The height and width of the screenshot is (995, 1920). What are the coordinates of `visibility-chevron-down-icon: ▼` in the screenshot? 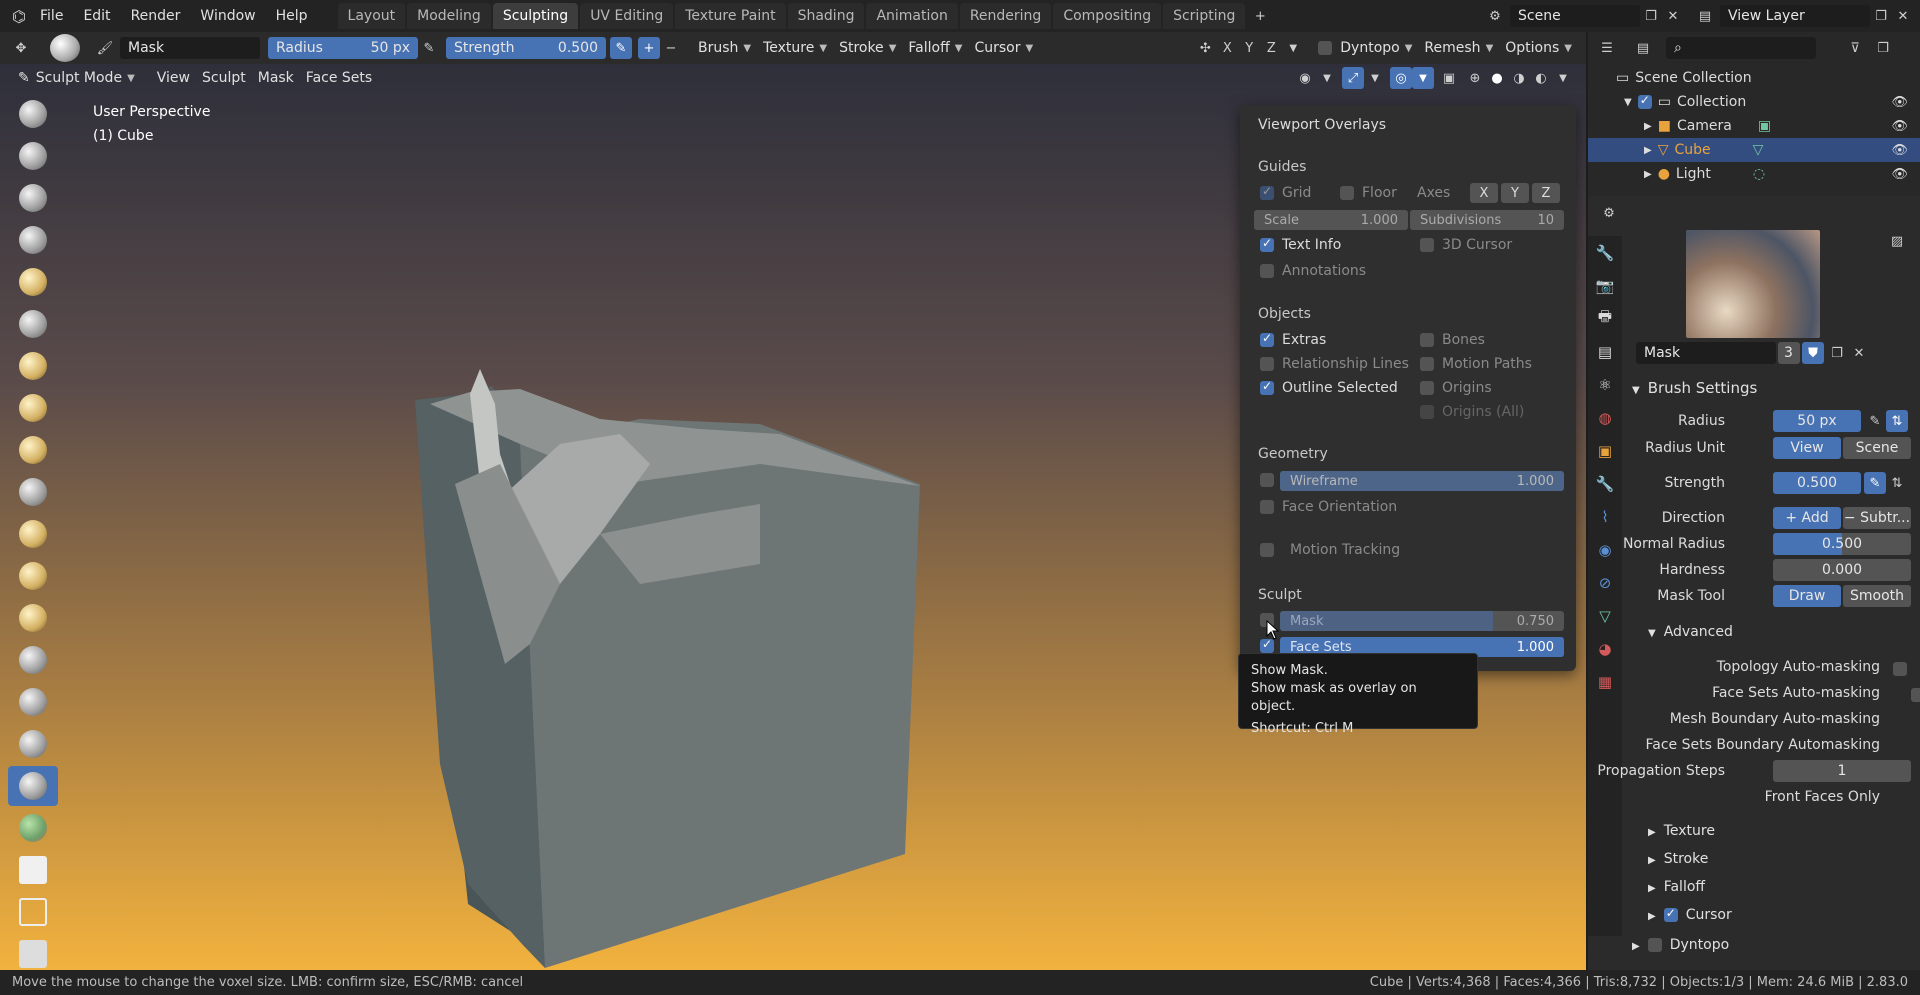 It's located at (1327, 78).